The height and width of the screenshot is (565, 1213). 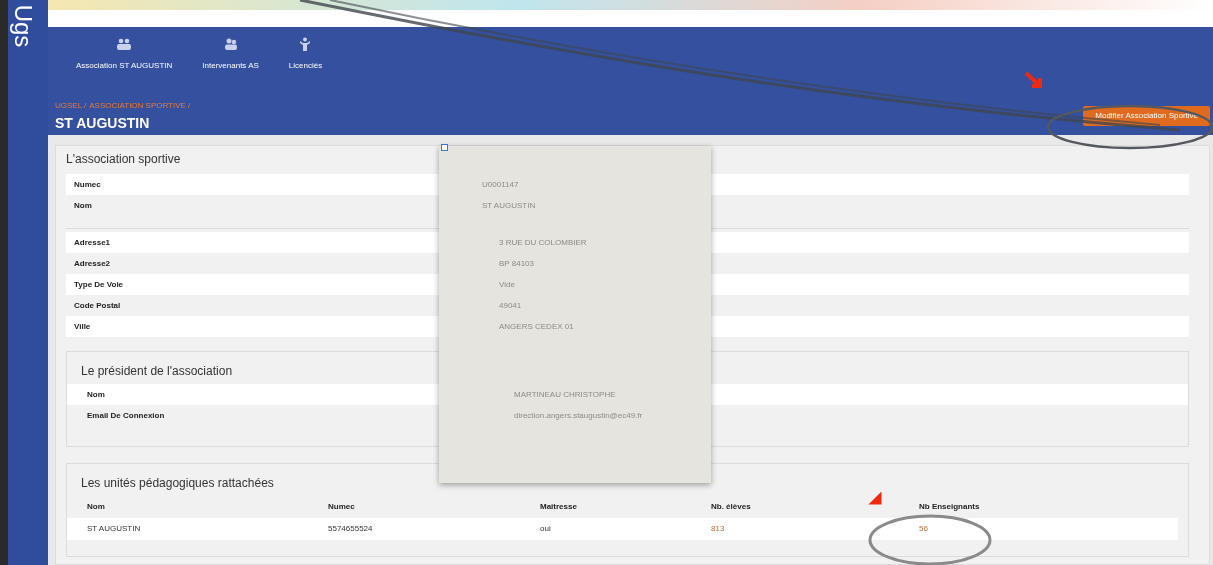 What do you see at coordinates (99, 284) in the screenshot?
I see `field-label: Type De Voie` at bounding box center [99, 284].